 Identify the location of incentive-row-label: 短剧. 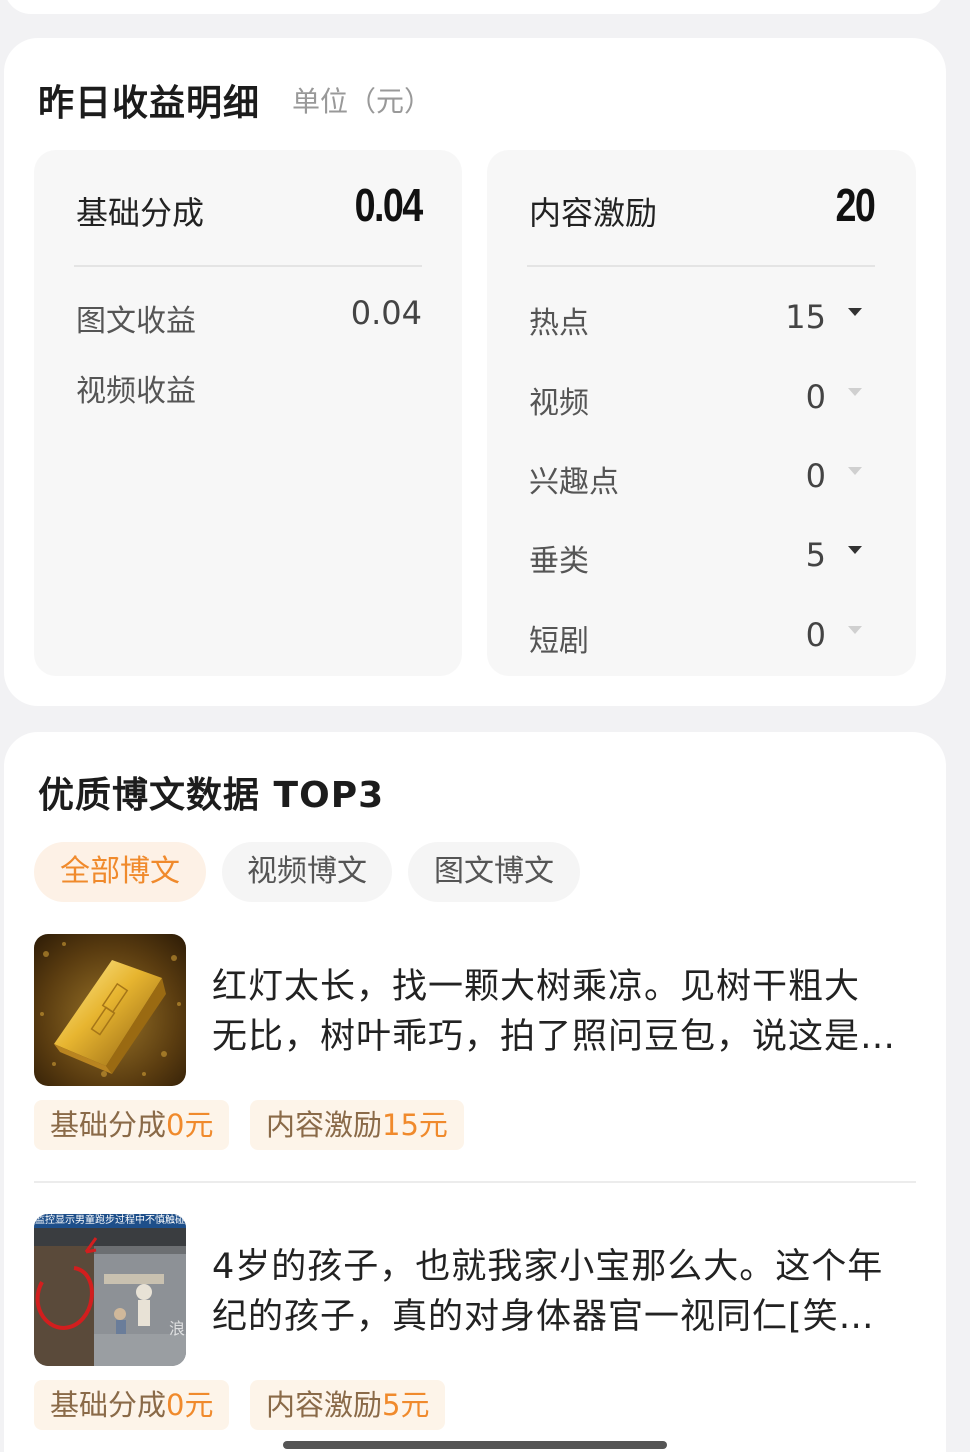
(559, 641).